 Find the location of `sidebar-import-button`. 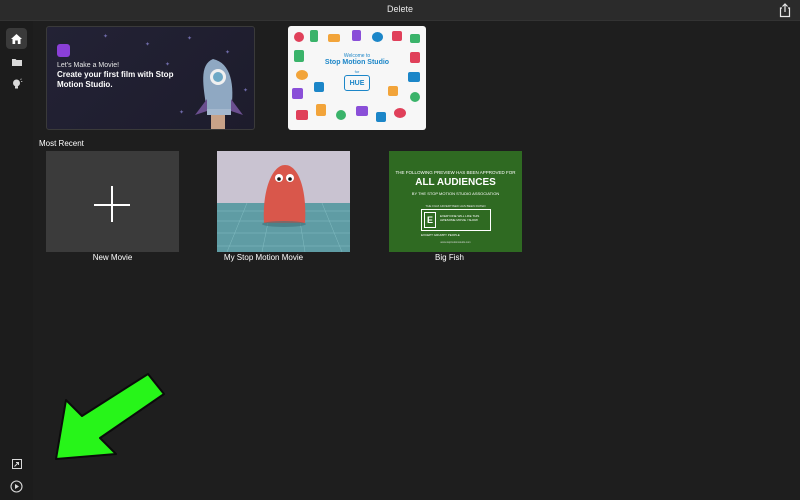

sidebar-import-button is located at coordinates (16, 463).